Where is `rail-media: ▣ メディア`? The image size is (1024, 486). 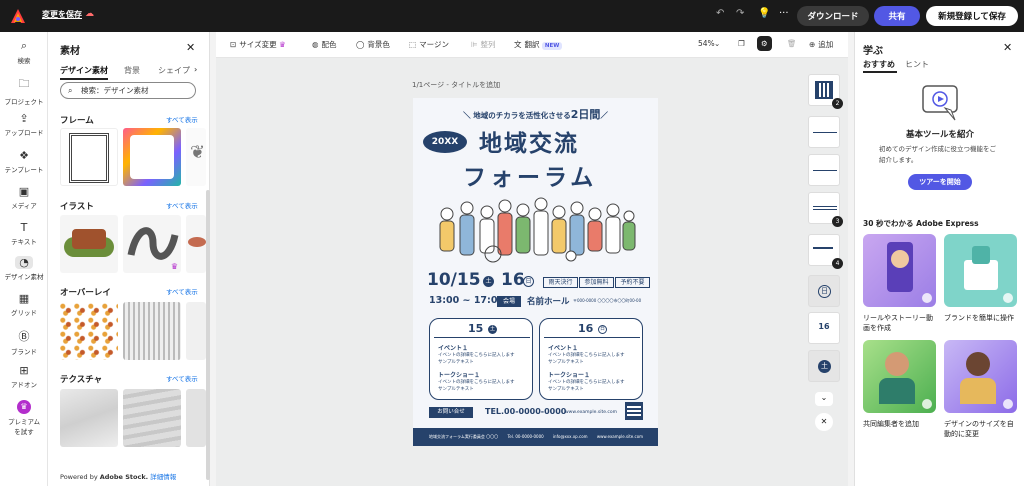
rail-media: ▣ メディア is located at coordinates (24, 197).